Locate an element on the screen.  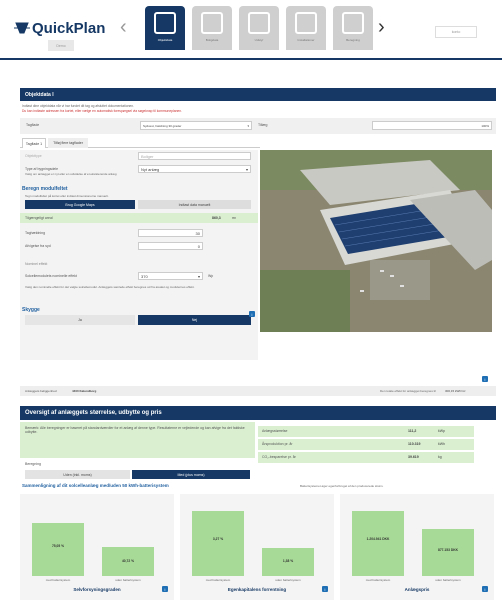
chart-bar: 75,05 % is located at coordinates (58, 549).